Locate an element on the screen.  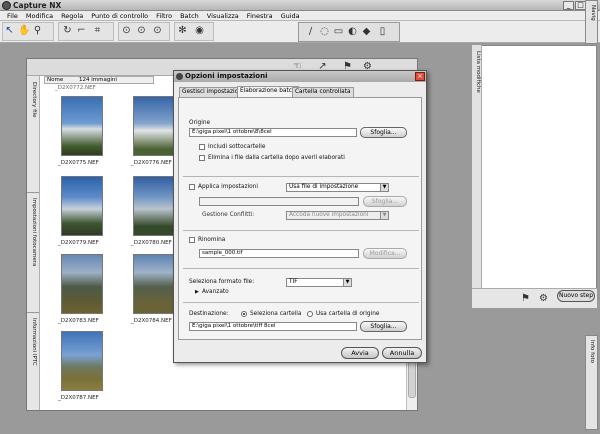
origin-path-field: E:\giga pixel\1 ottobre\8\8cel is located at coordinates (273, 132).